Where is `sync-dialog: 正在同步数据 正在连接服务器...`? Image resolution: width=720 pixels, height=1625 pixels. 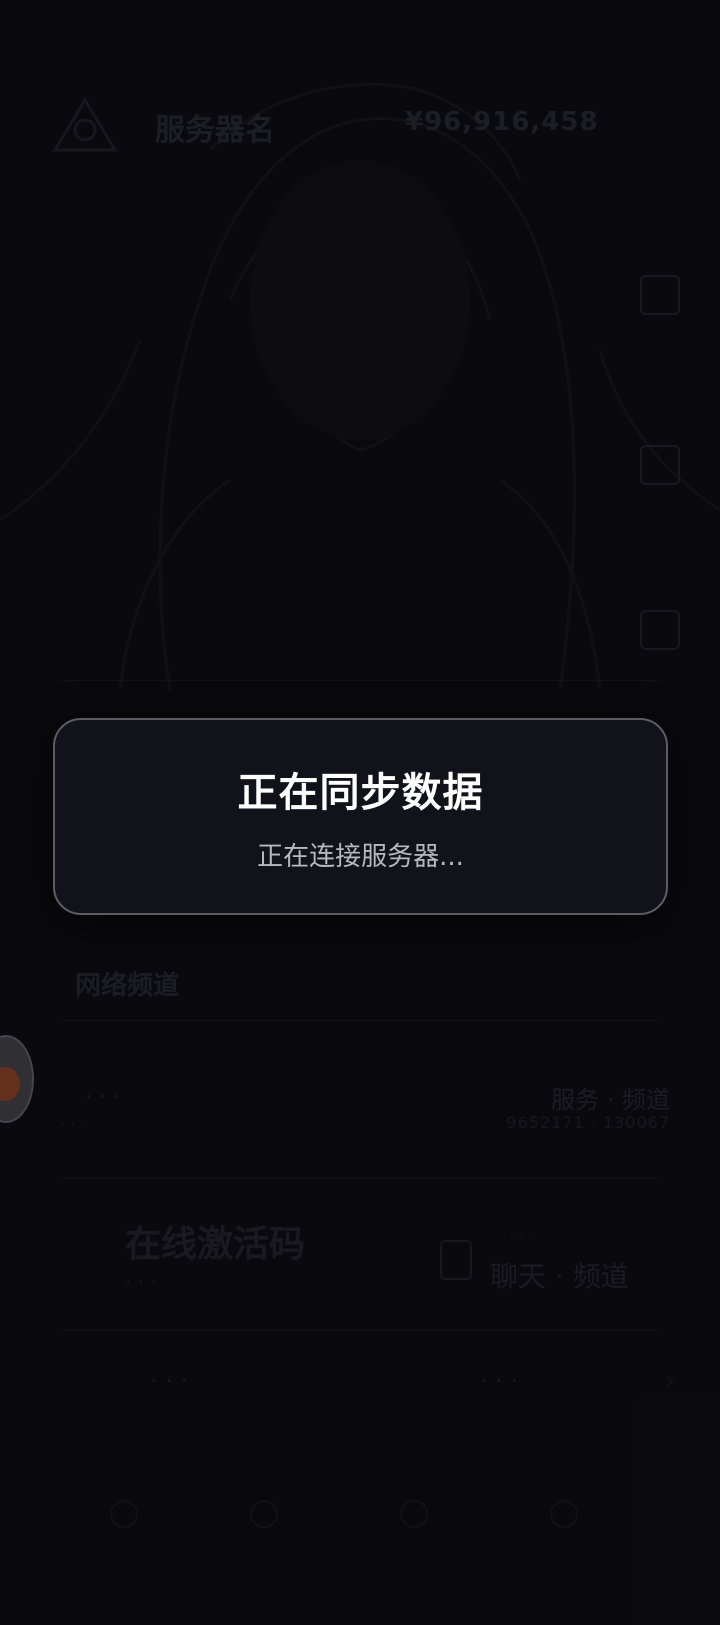
sync-dialog: 正在同步数据 正在连接服务器... is located at coordinates (360, 816).